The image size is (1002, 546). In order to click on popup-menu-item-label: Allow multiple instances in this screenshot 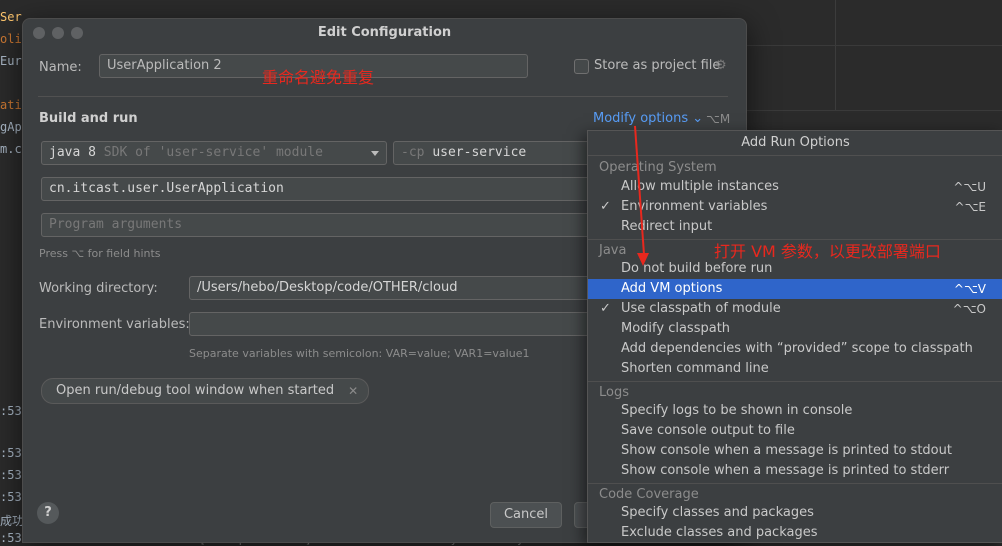, I will do `click(700, 186)`.